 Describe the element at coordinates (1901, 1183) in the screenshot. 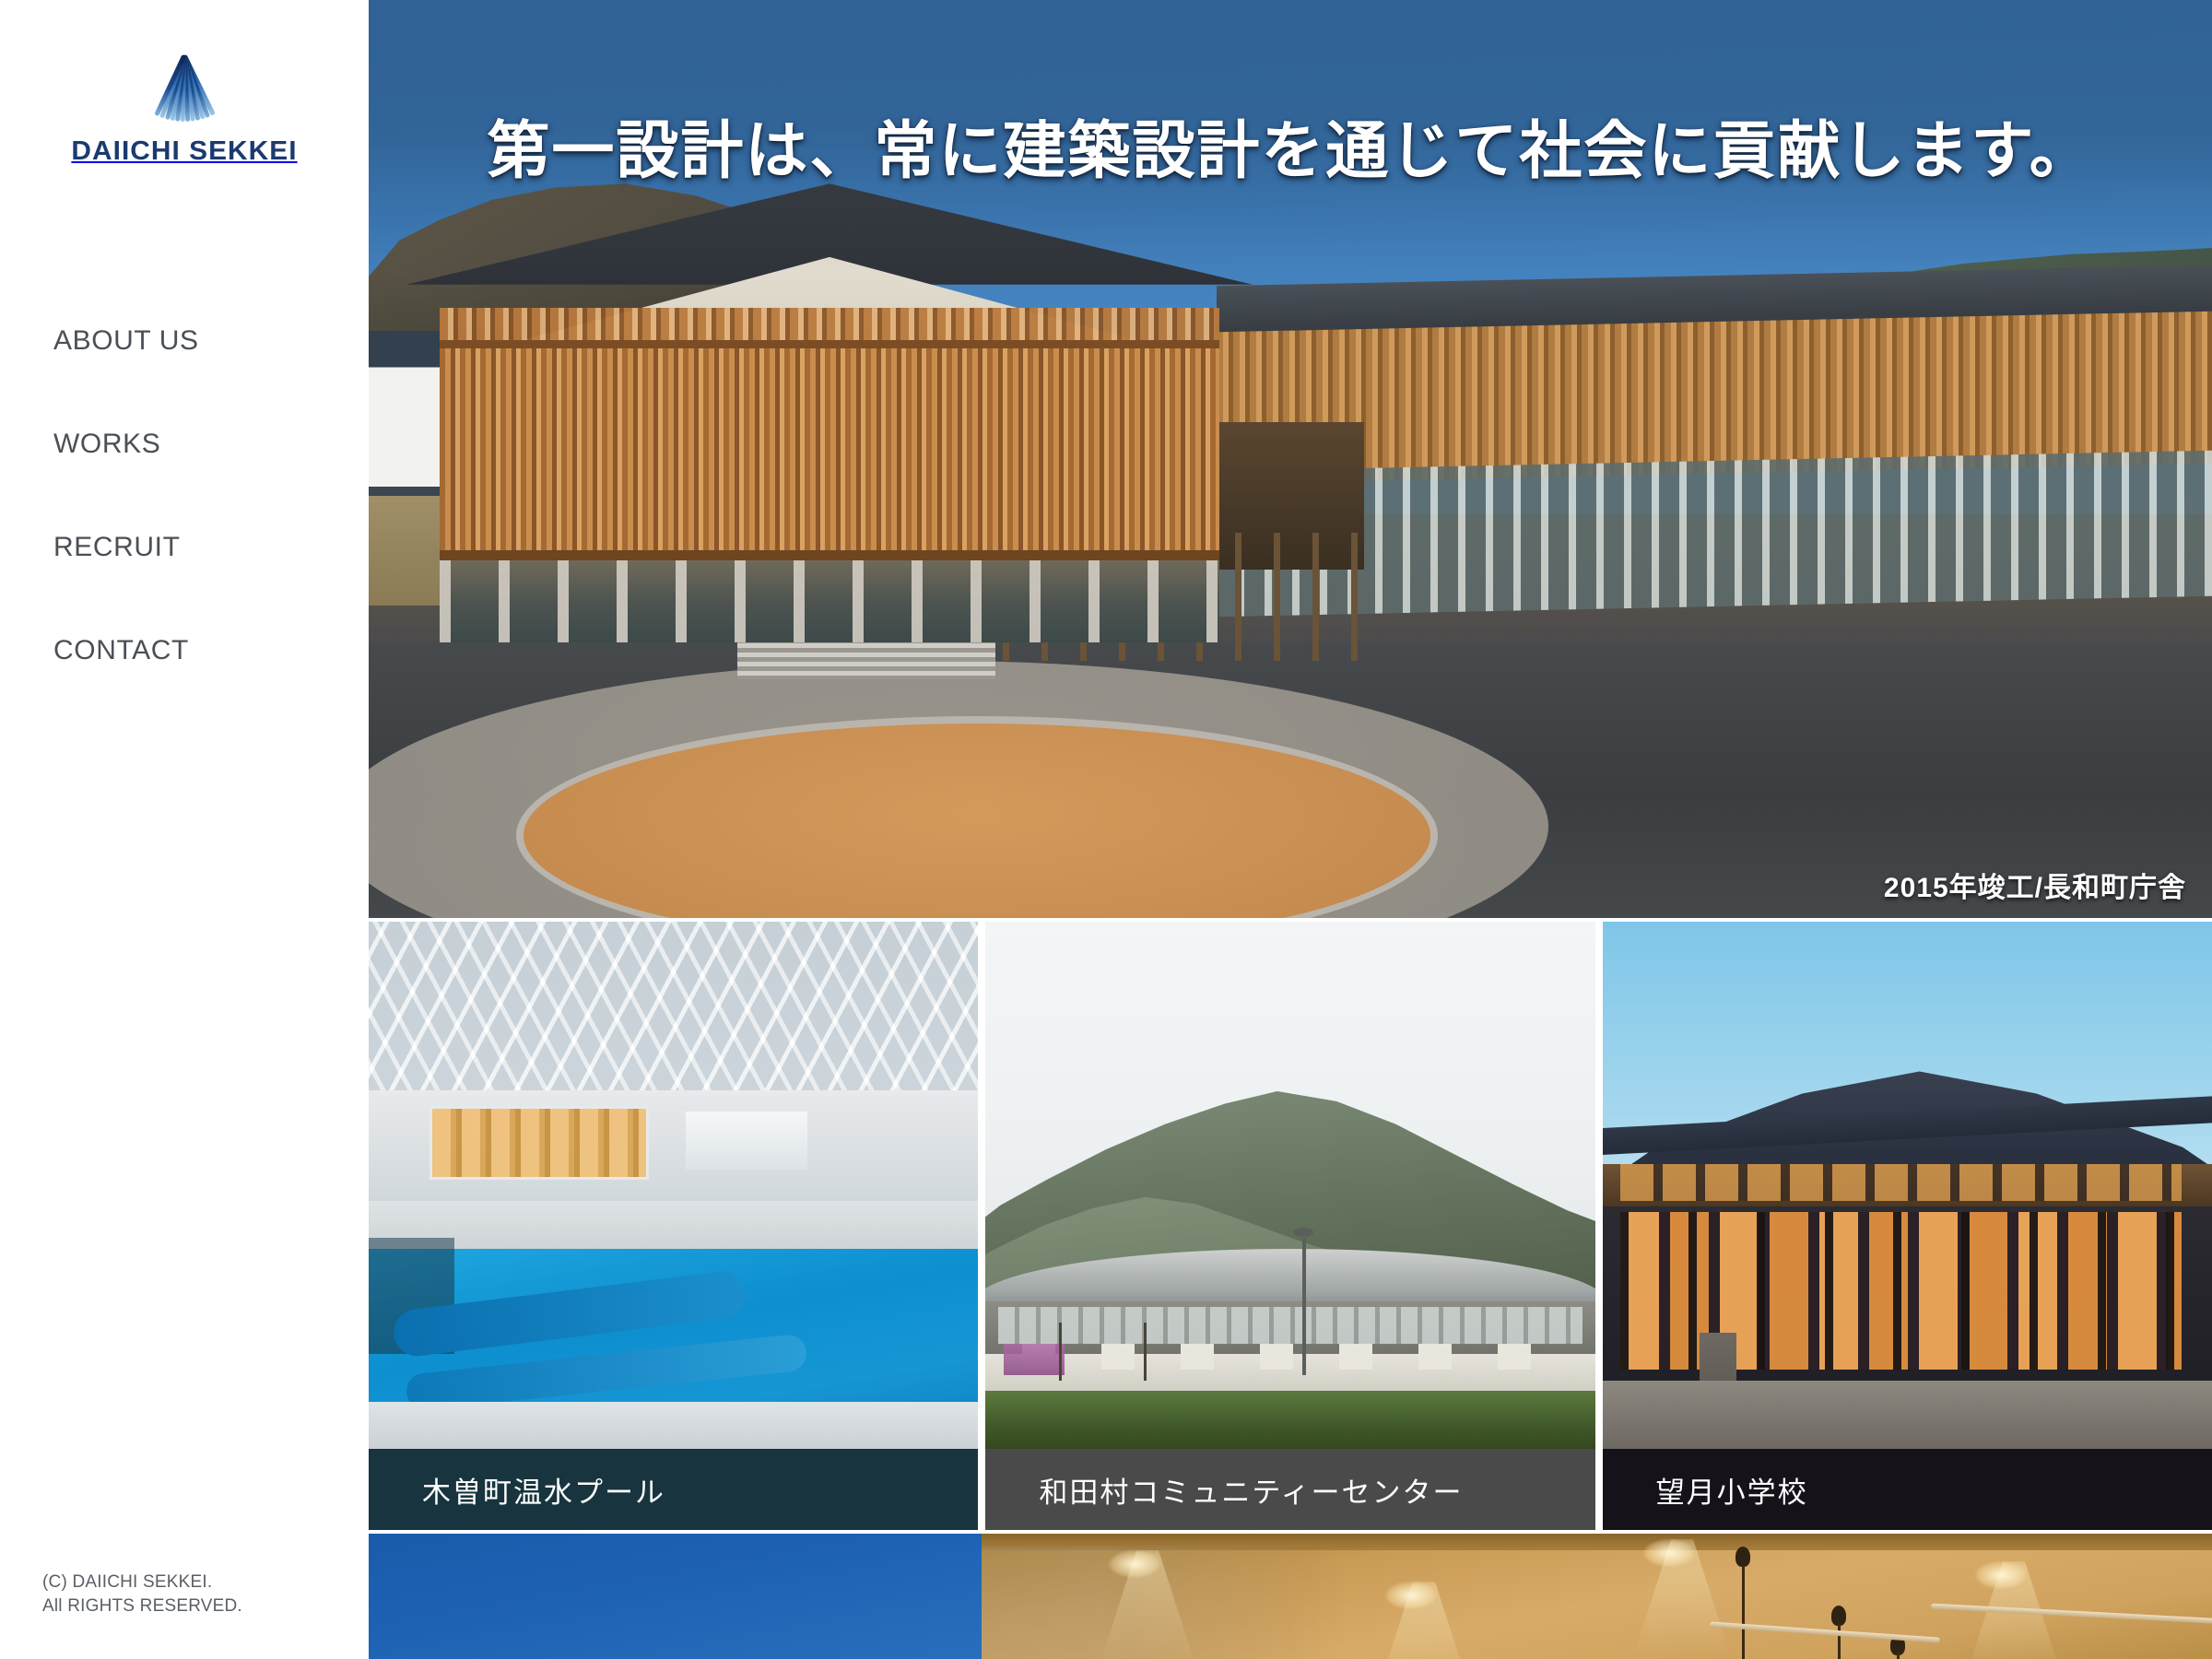

I see `school-transom-lights` at that location.